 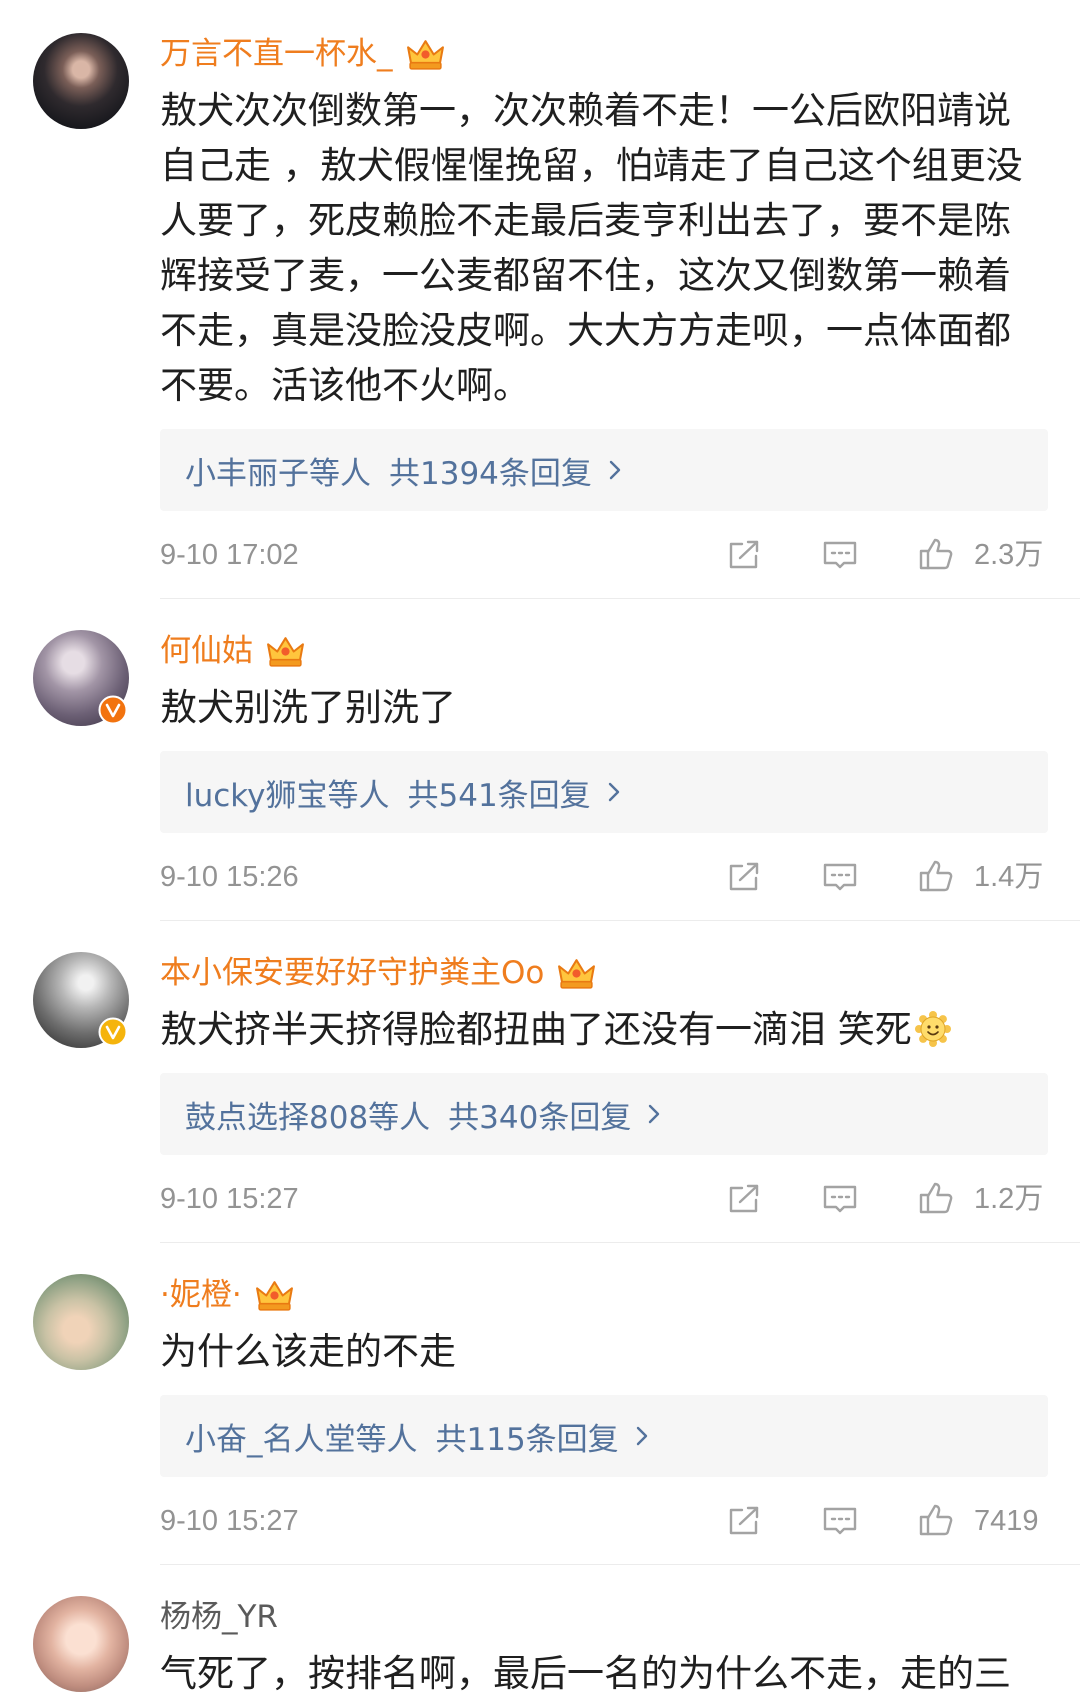 I want to click on comment-text-line: 自己走 ，敖犬假惺惺挽留，怕靖走了自己这个组更没, so click(x=591, y=165).